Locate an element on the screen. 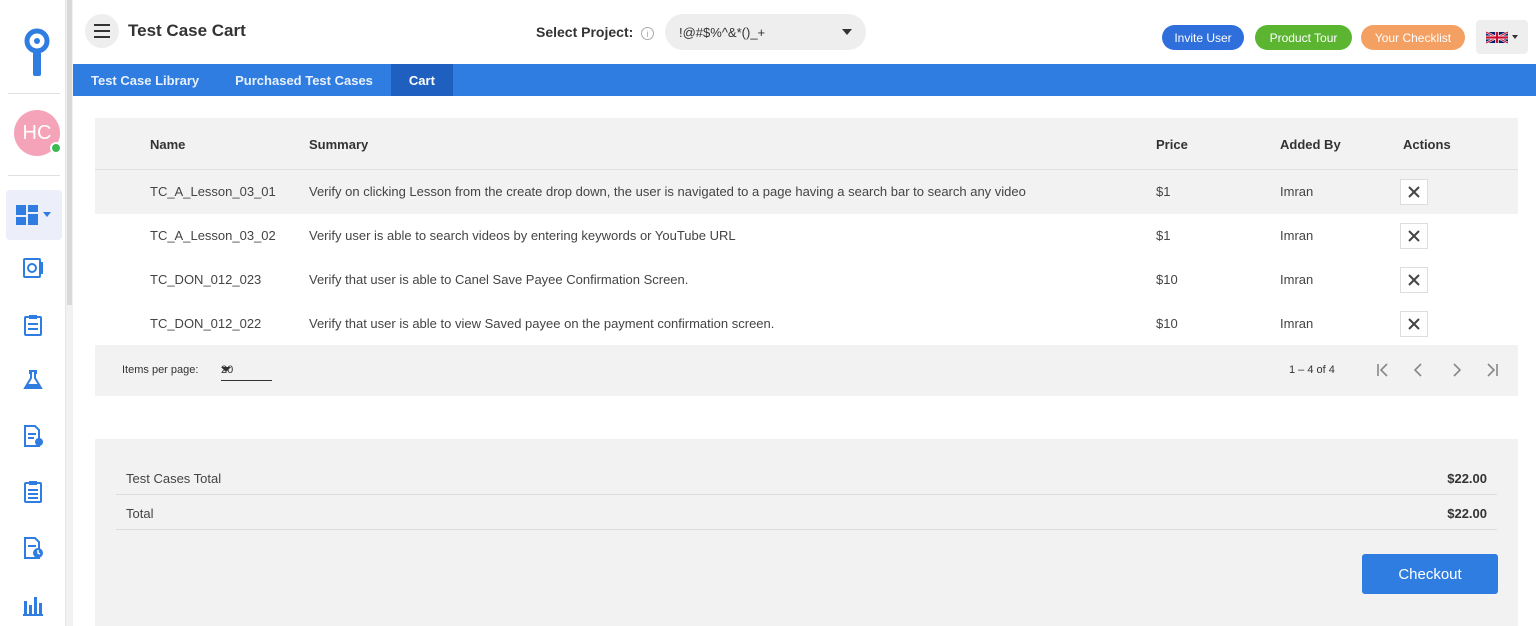  table-header: Name Summary Price Added By Actions is located at coordinates (806, 144).